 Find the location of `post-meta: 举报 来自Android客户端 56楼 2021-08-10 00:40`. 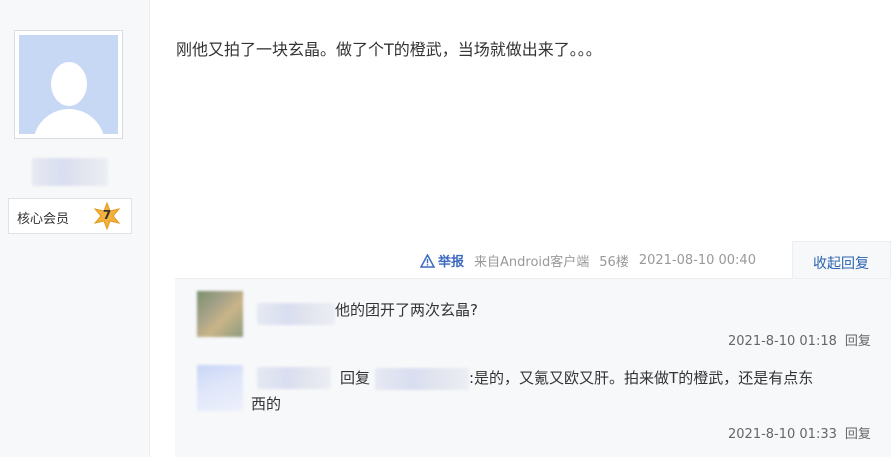

post-meta: 举报 来自Android客户端 56楼 2021-08-10 00:40 is located at coordinates (588, 260).